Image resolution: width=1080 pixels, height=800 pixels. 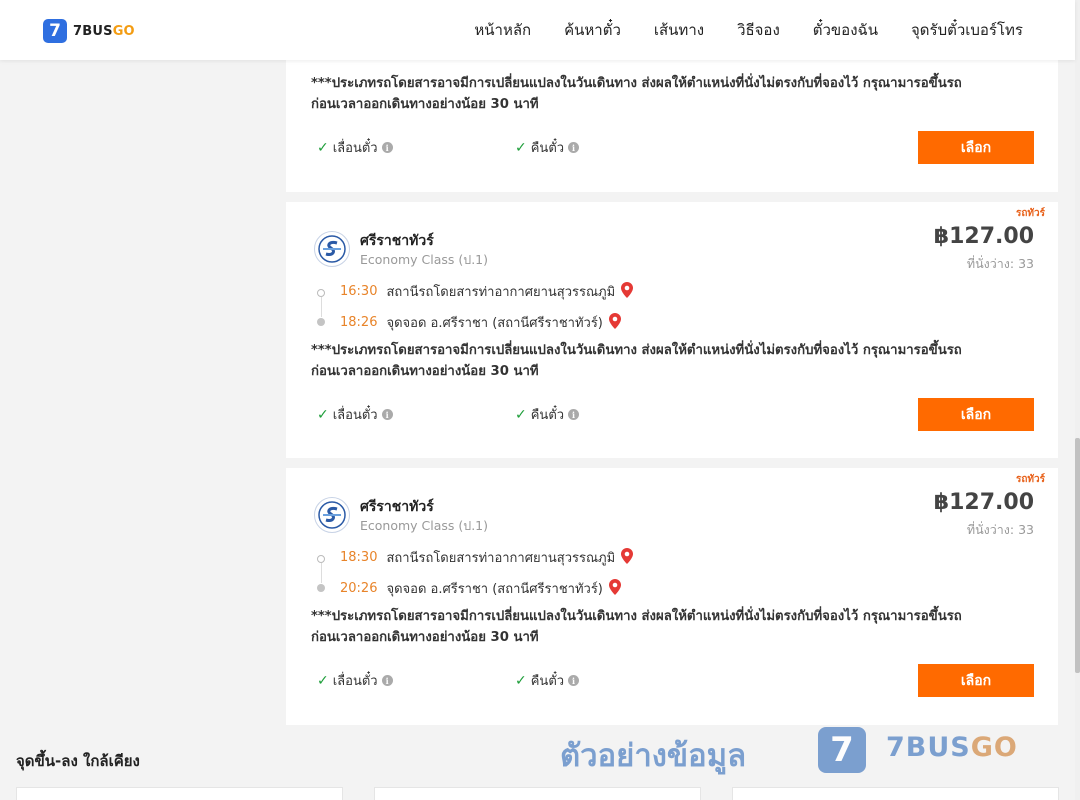 What do you see at coordinates (359, 588) in the screenshot?
I see `arrival-time: 20:26` at bounding box center [359, 588].